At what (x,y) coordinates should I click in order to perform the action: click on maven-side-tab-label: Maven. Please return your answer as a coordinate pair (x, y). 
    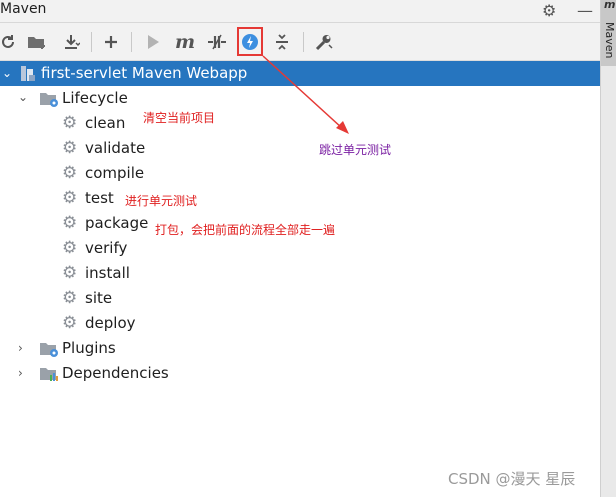
    Looking at the image, I should click on (609, 40).